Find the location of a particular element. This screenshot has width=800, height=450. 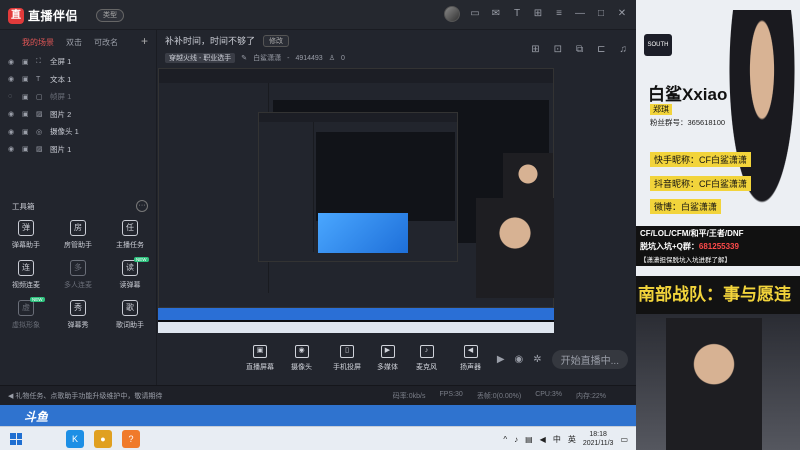

category-button: 类型 is located at coordinates (110, 15).